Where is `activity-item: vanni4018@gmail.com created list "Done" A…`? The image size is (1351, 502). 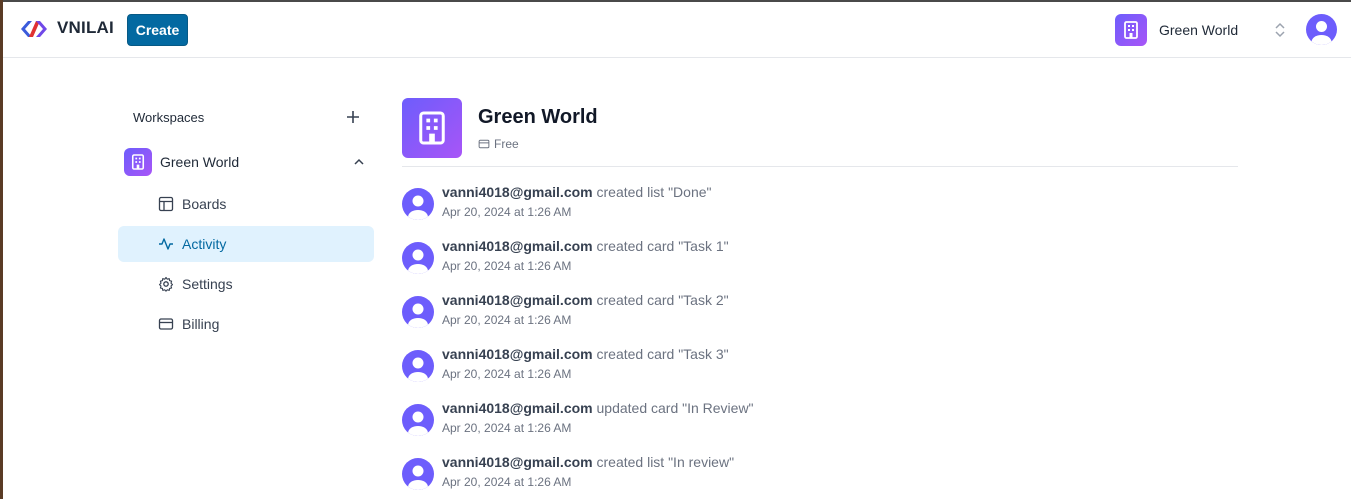
activity-item: vanni4018@gmail.com created list "Done" A… is located at coordinates (820, 208).